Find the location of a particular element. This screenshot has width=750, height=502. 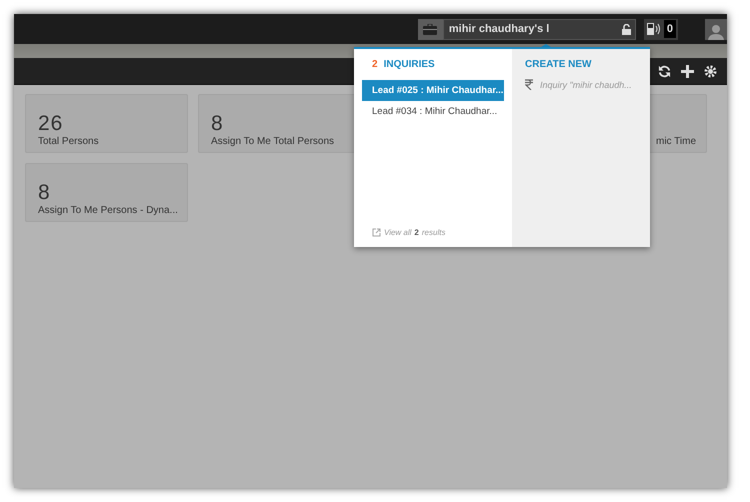

create-new-heading: CREATE NEW is located at coordinates (558, 64).